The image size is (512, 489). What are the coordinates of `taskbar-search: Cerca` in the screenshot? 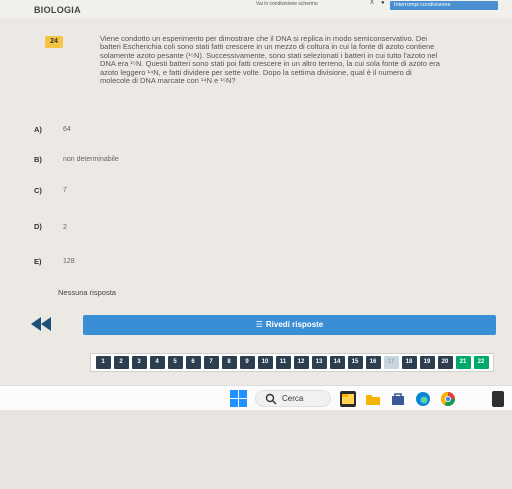 It's located at (293, 398).